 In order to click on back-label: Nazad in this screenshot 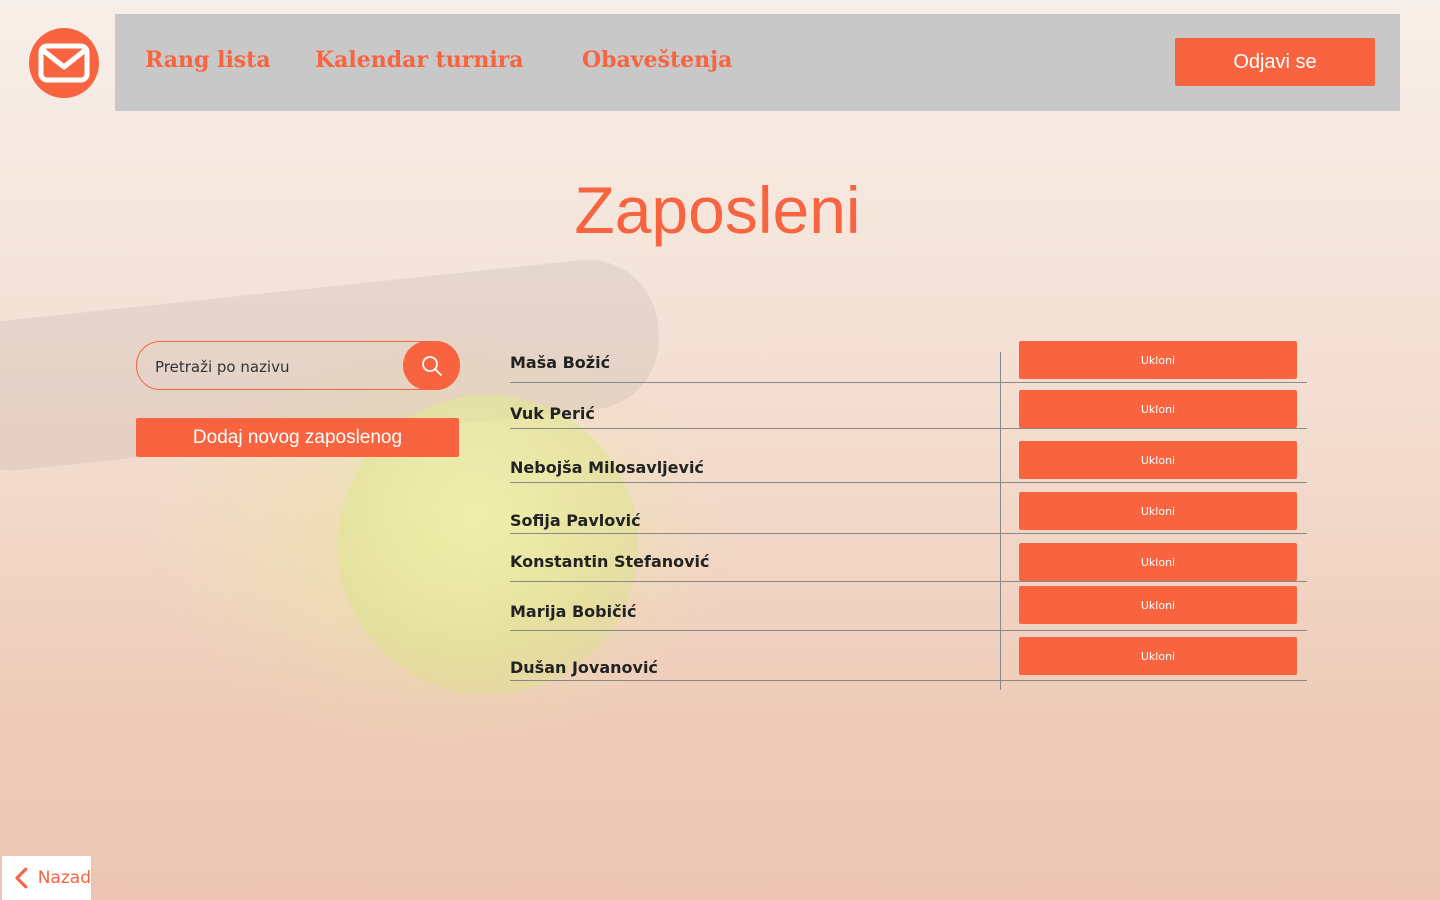, I will do `click(64, 878)`.